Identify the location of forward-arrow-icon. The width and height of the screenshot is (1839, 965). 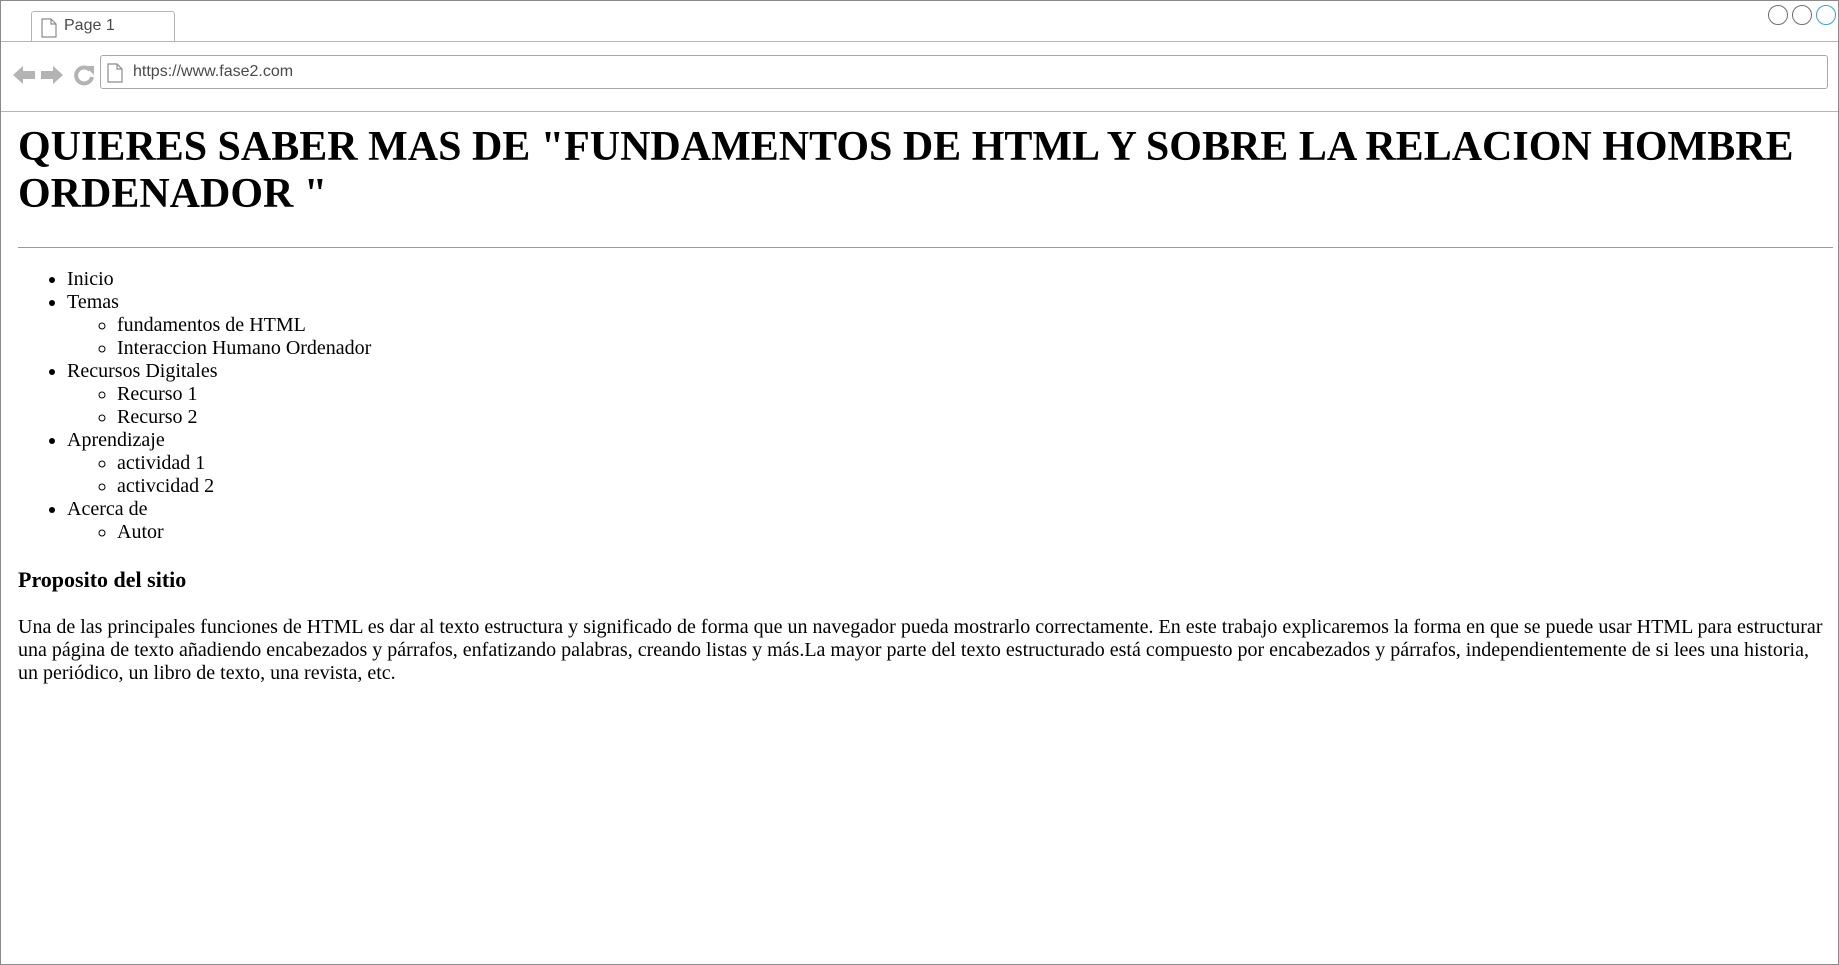
(52, 75).